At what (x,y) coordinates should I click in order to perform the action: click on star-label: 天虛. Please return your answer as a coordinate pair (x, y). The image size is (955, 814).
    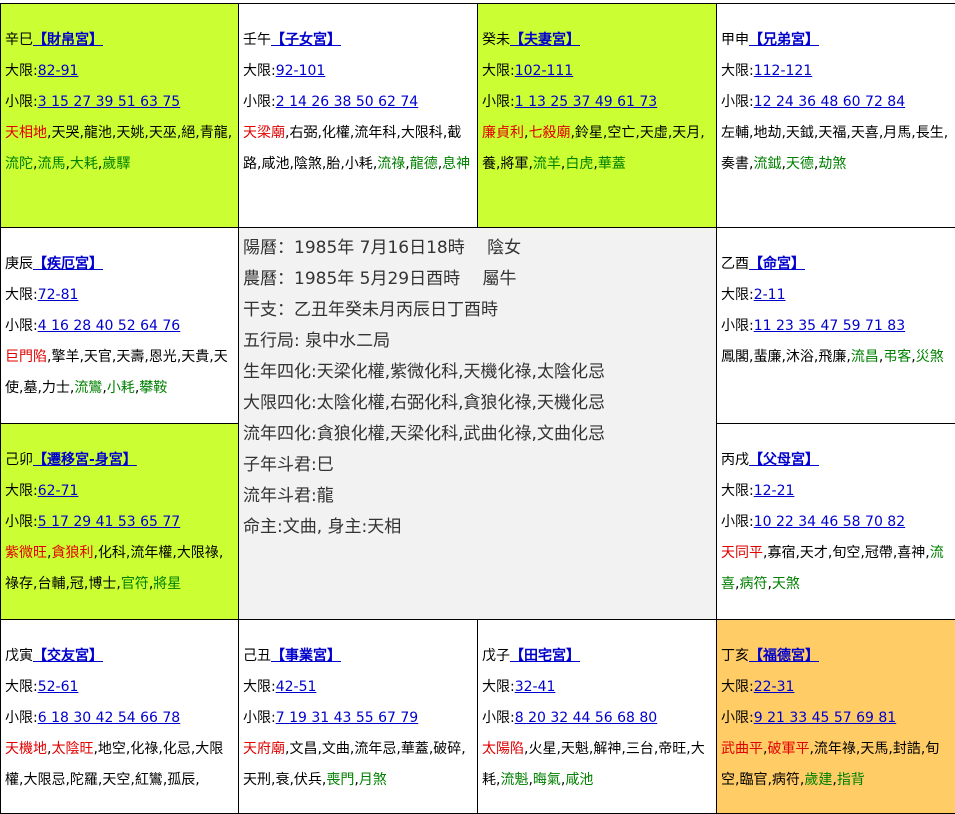
    Looking at the image, I should click on (653, 133).